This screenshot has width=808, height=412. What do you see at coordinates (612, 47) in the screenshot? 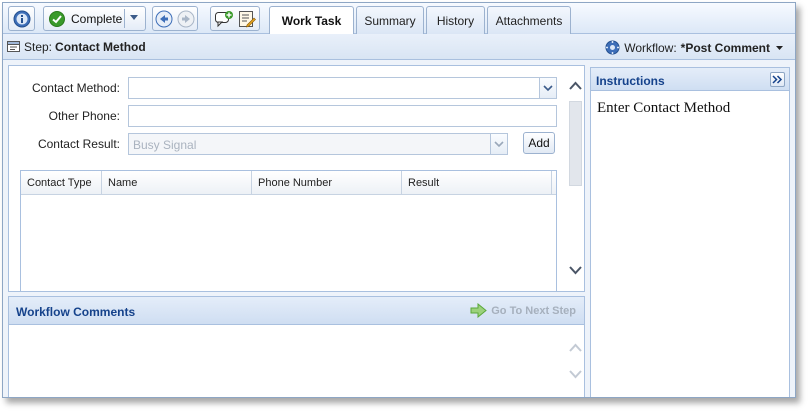
I see `workflow-gear-icon` at bounding box center [612, 47].